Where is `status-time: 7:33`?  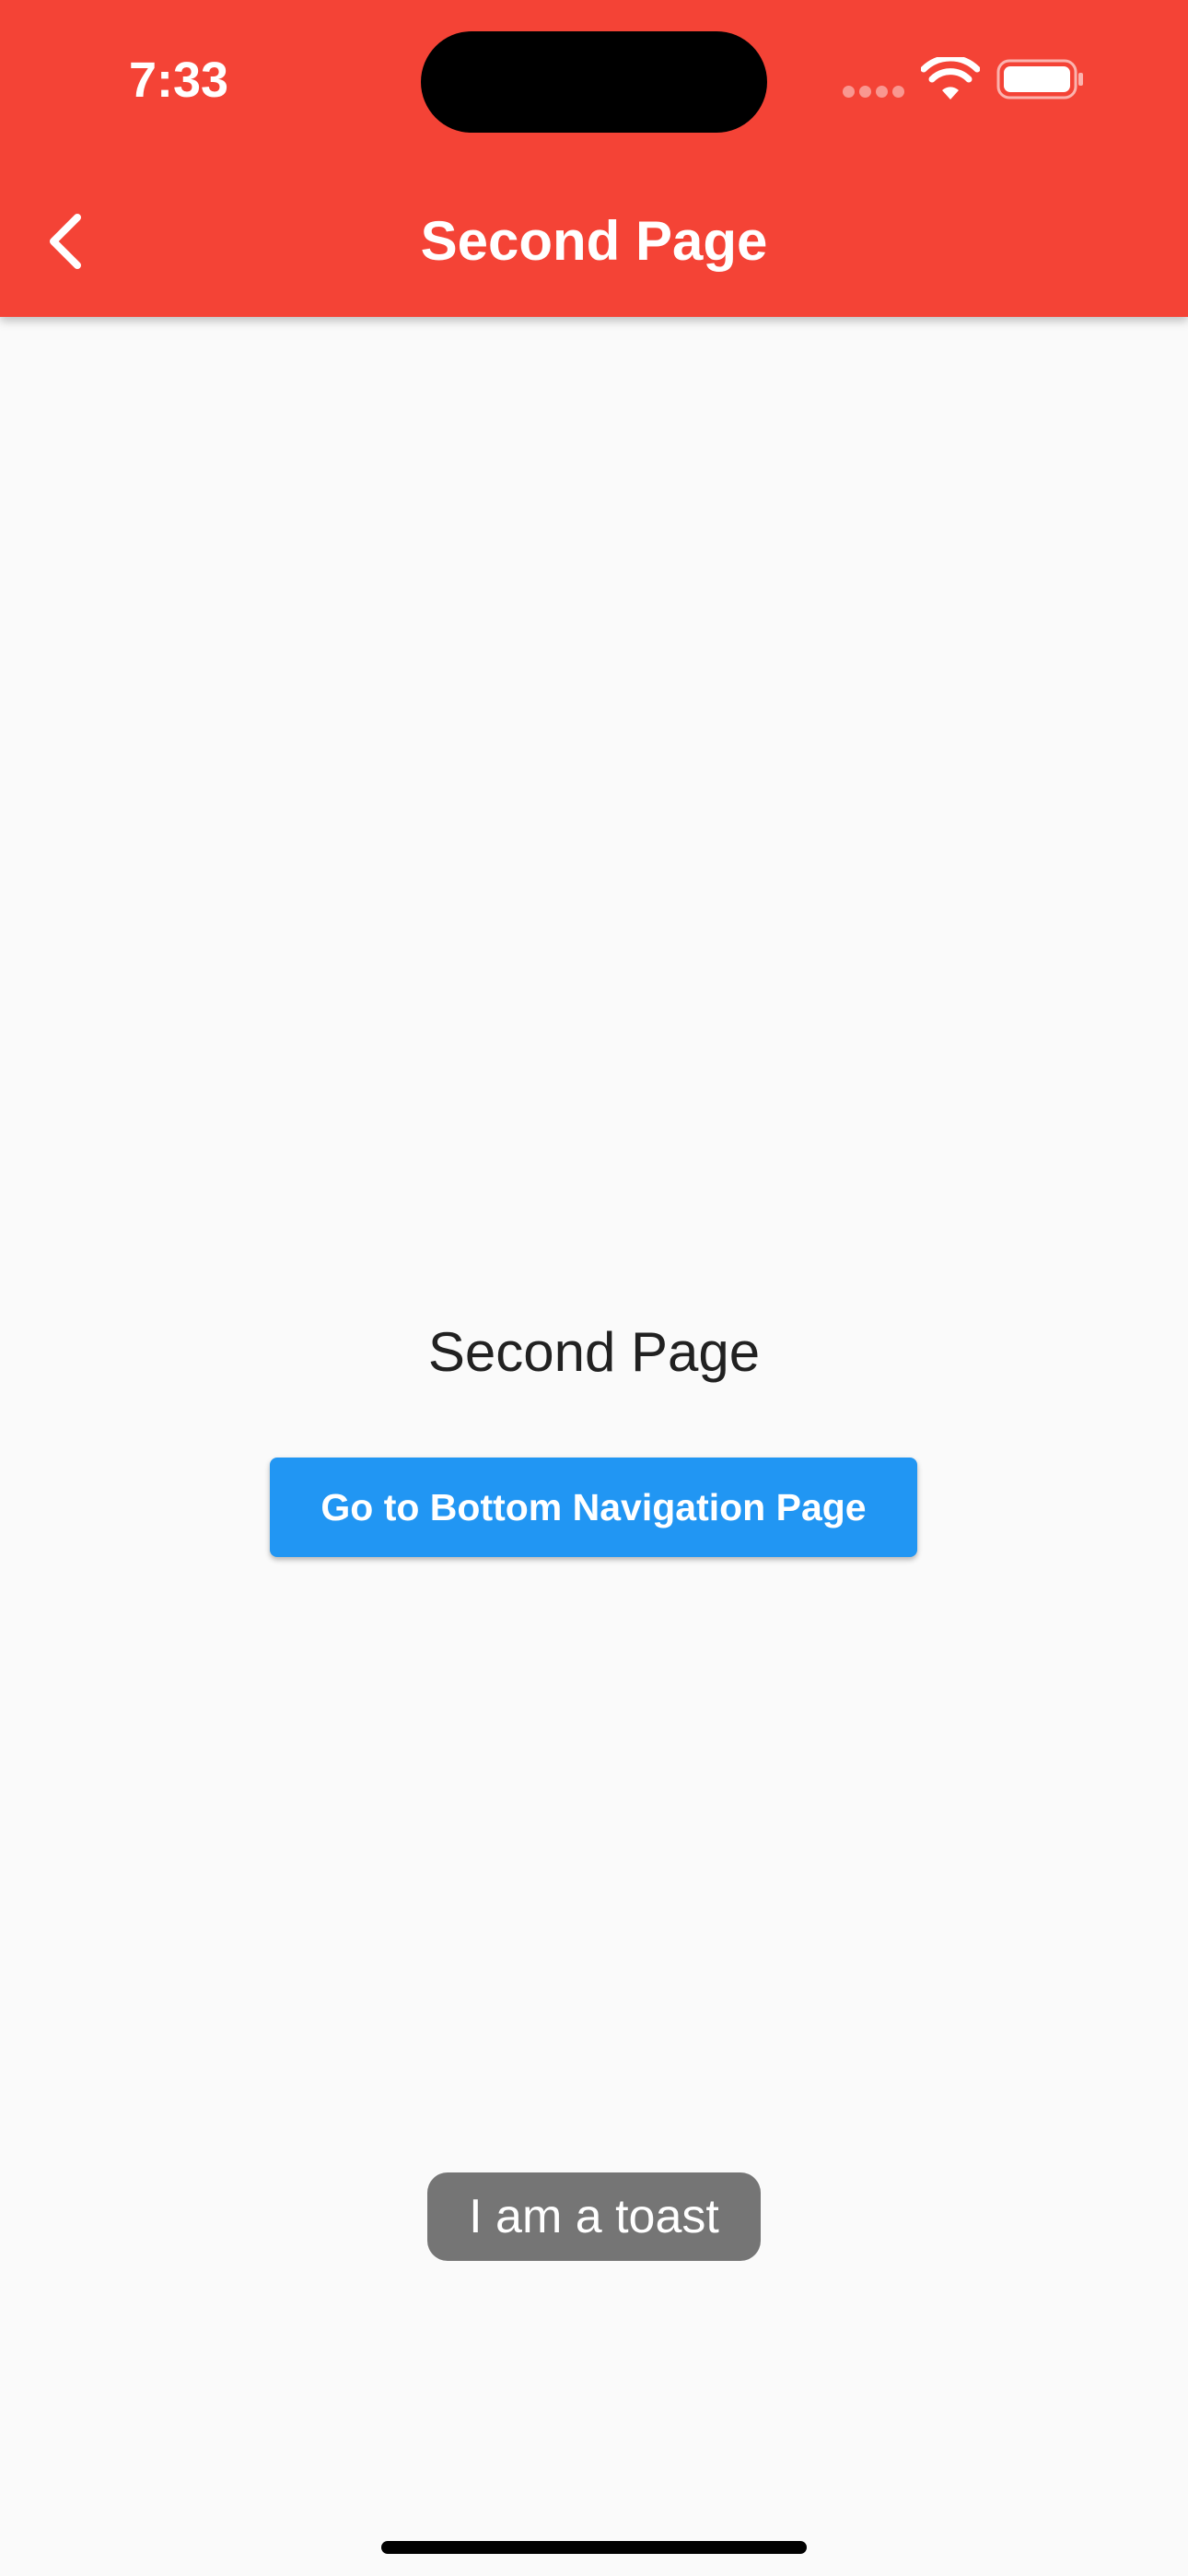
status-time: 7:33 is located at coordinates (179, 80).